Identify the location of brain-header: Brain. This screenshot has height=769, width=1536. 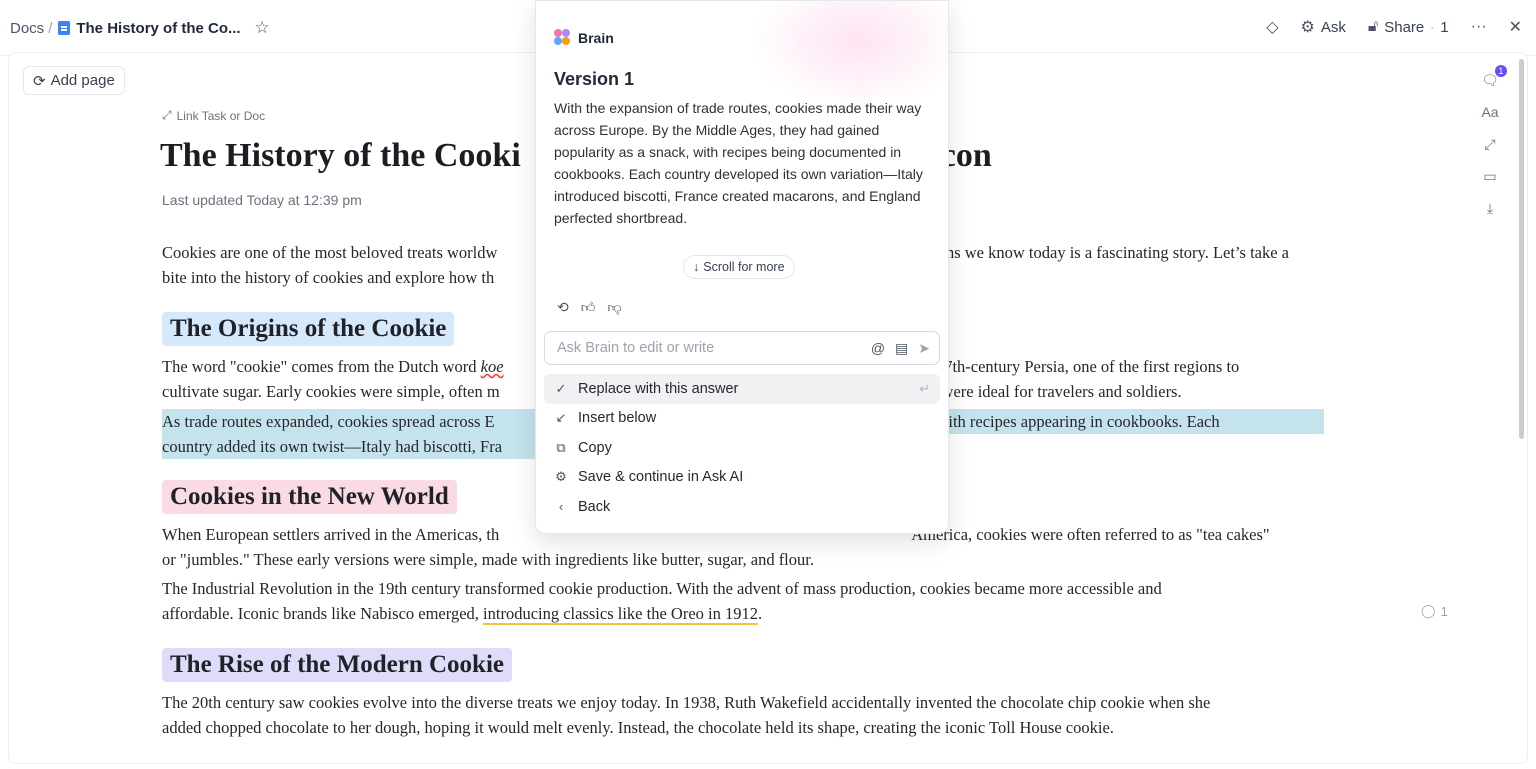
(584, 37).